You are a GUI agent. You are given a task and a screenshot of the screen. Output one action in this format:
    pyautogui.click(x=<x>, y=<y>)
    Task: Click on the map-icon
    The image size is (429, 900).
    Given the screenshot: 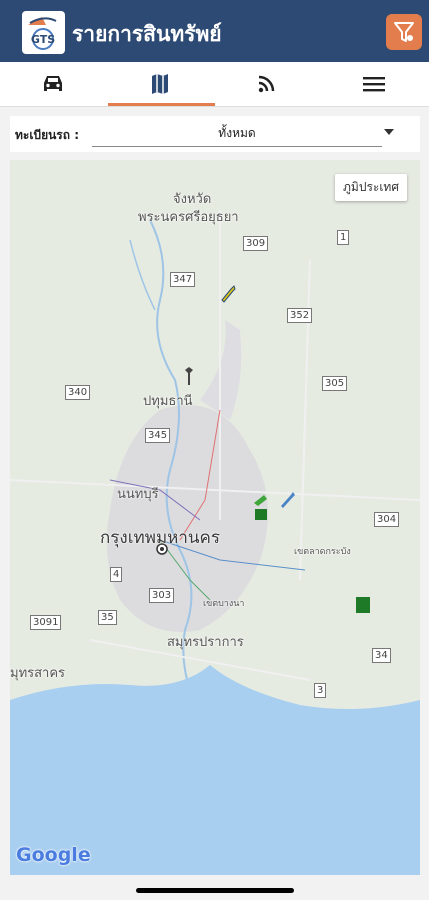 What is the action you would take?
    pyautogui.click(x=160, y=84)
    